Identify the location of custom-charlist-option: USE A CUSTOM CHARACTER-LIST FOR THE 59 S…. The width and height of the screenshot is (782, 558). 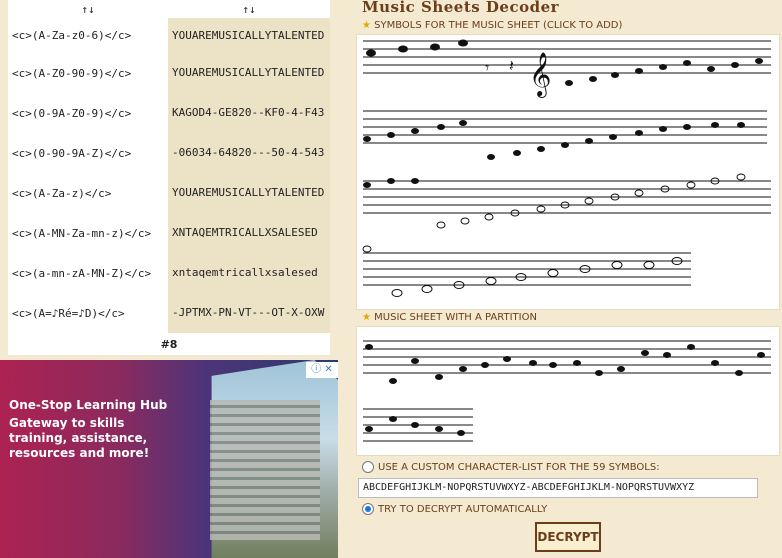
(511, 467).